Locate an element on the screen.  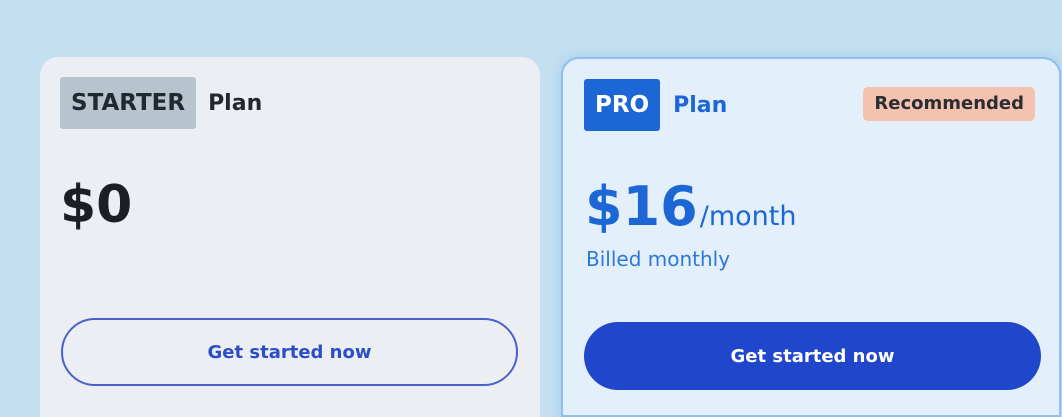
pro-get-started-button: Get started now is located at coordinates (812, 356).